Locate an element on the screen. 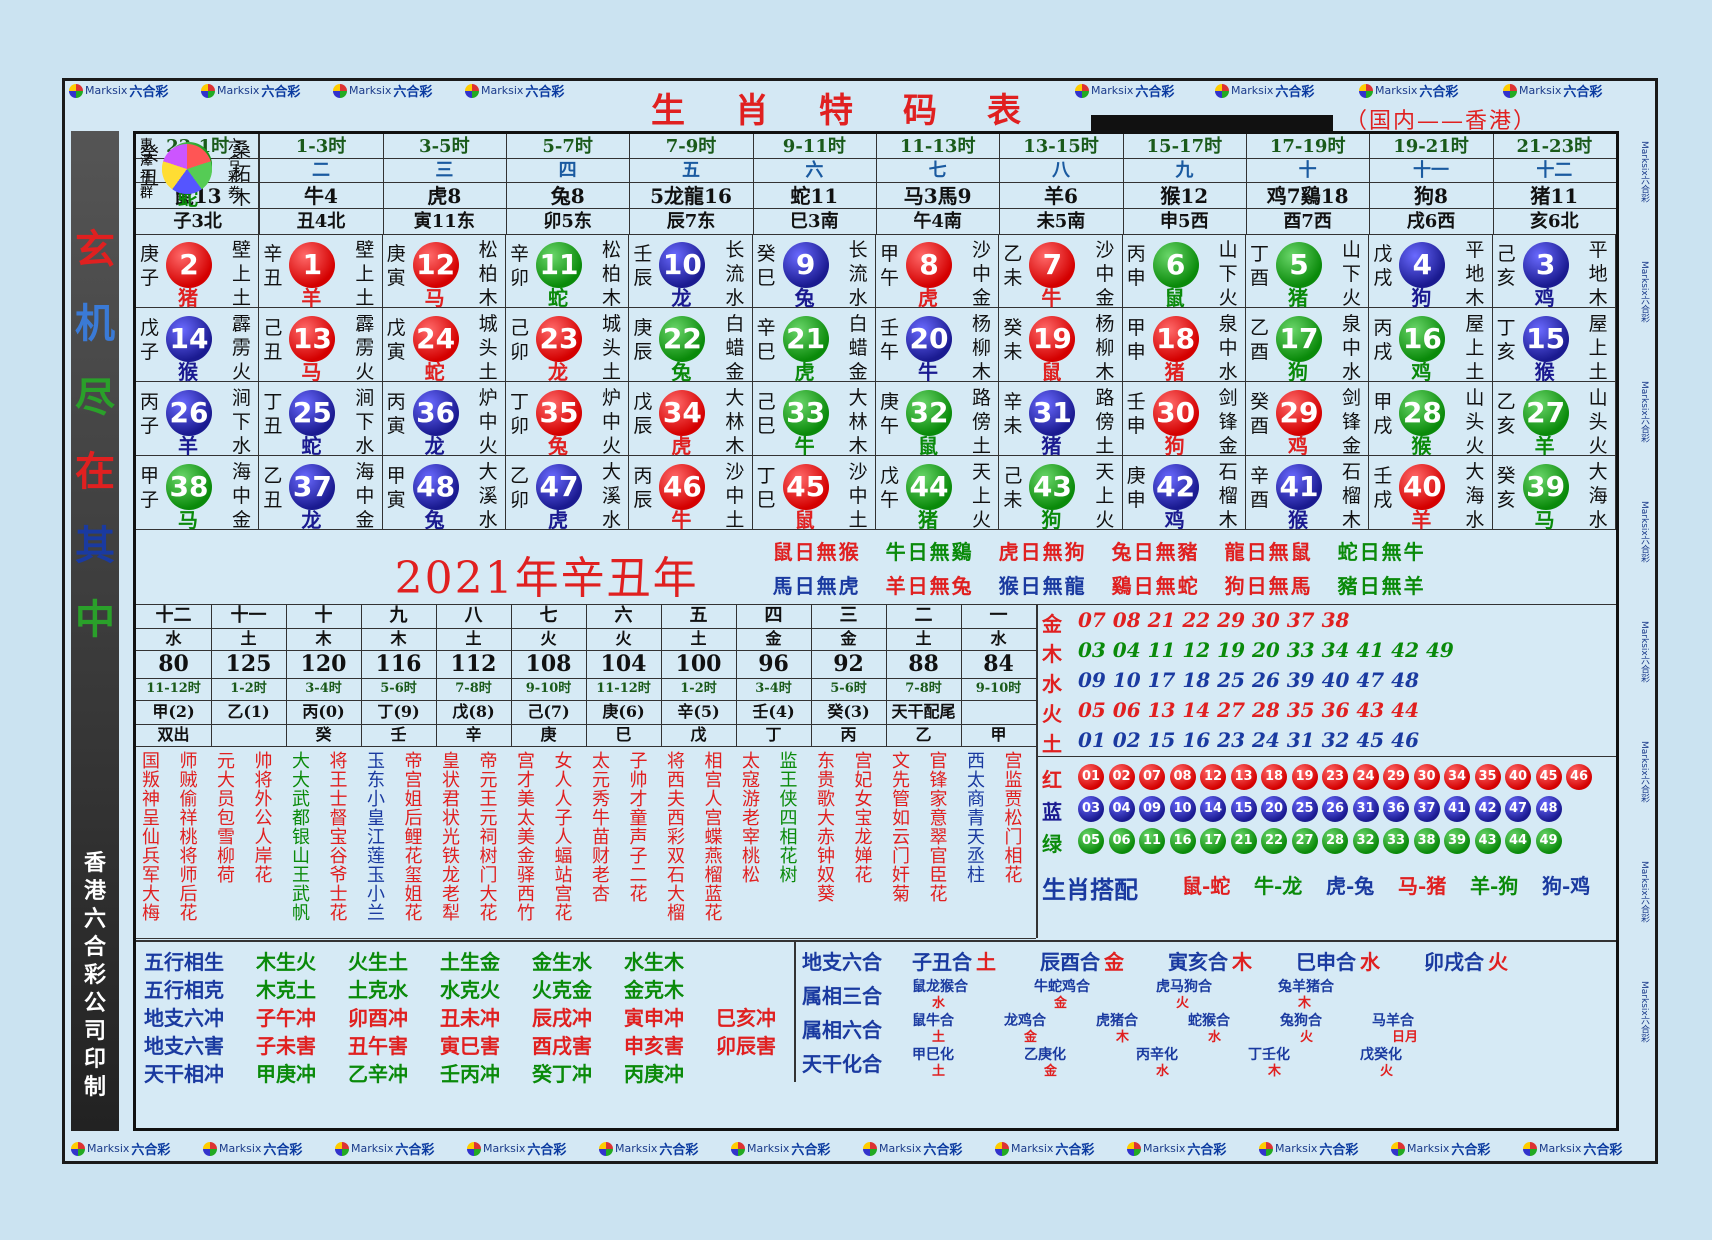 Image resolution: width=1712 pixels, height=1240 pixels. nayin-text: 平地木 is located at coordinates (1475, 274).